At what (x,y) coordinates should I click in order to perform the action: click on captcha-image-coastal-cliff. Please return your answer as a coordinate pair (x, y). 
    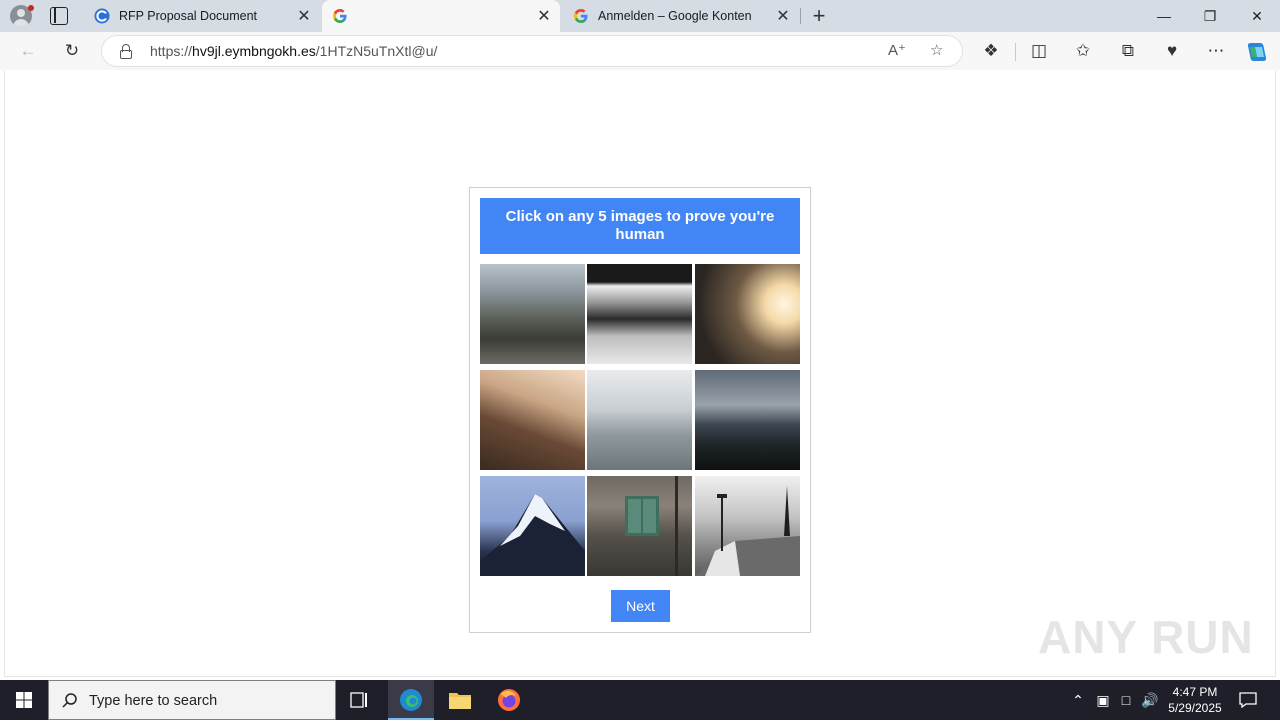
    Looking at the image, I should click on (532, 420).